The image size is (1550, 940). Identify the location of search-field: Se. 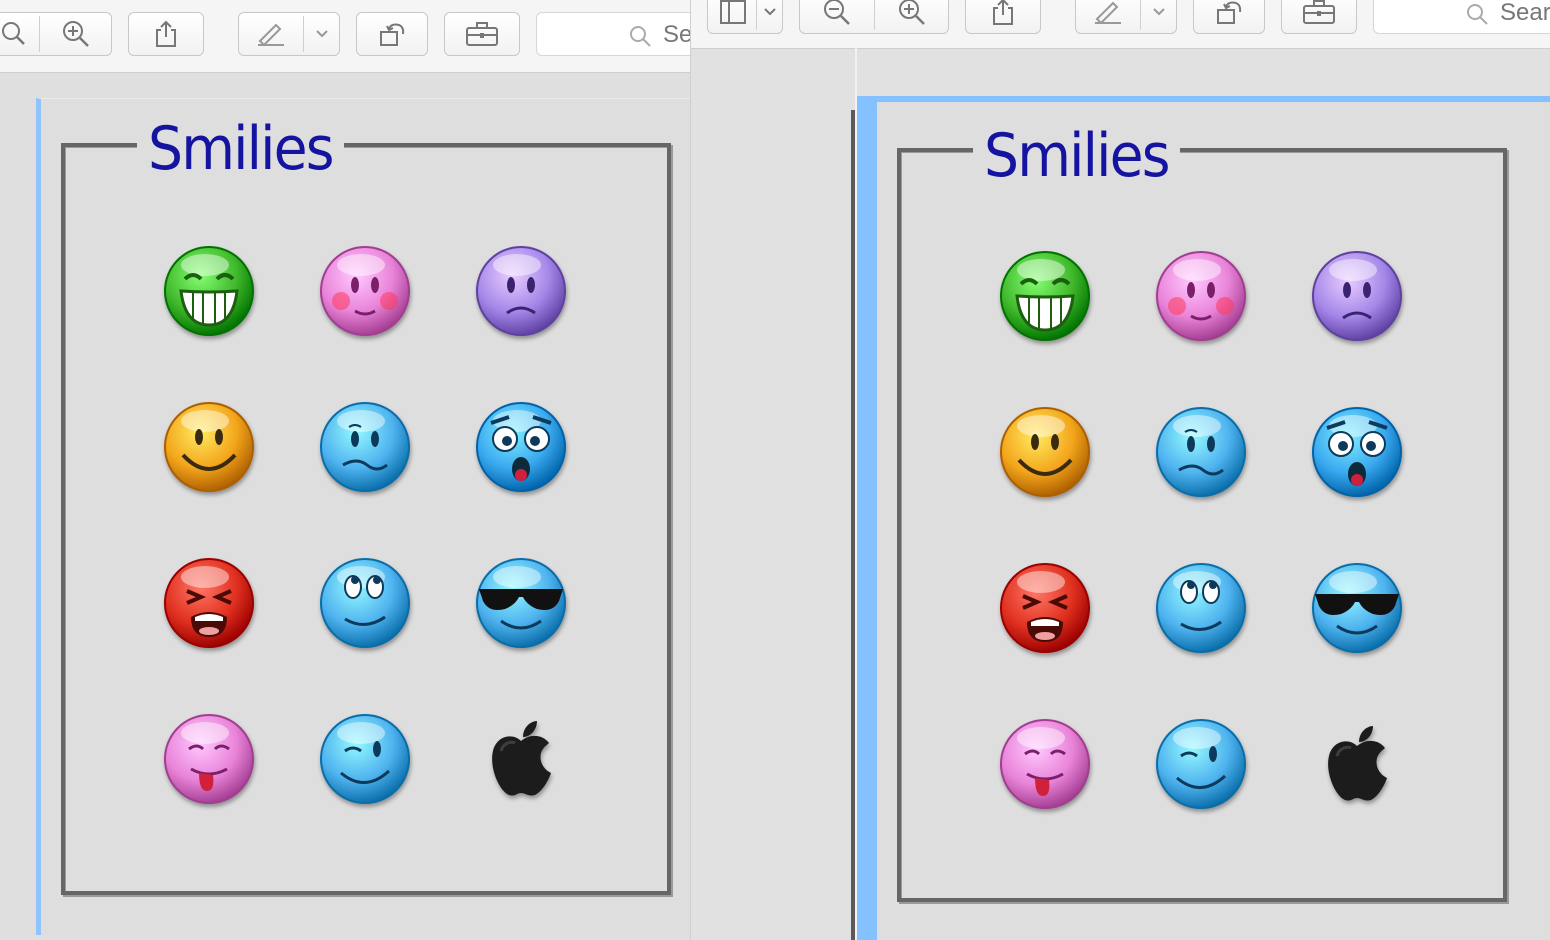
(613, 34).